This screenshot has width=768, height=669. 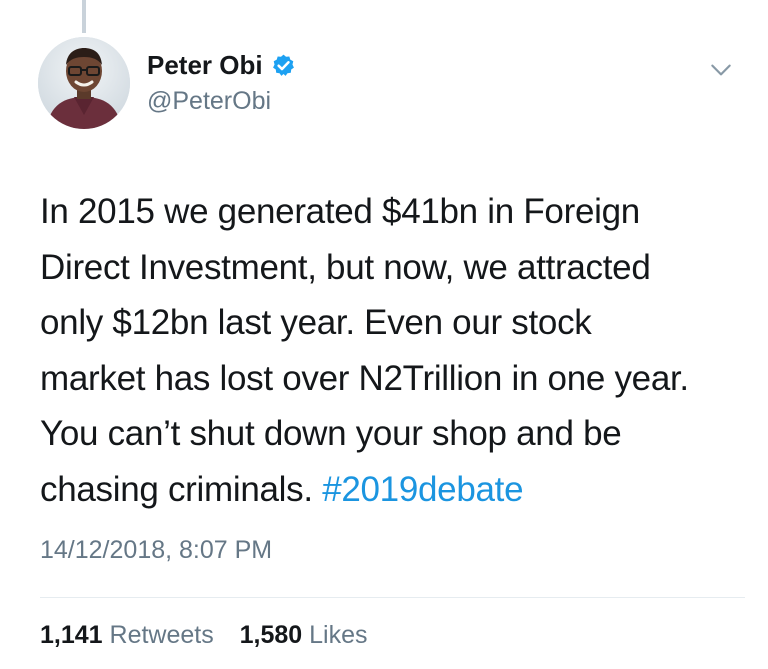 I want to click on retweets-label: Retweets, so click(x=162, y=635).